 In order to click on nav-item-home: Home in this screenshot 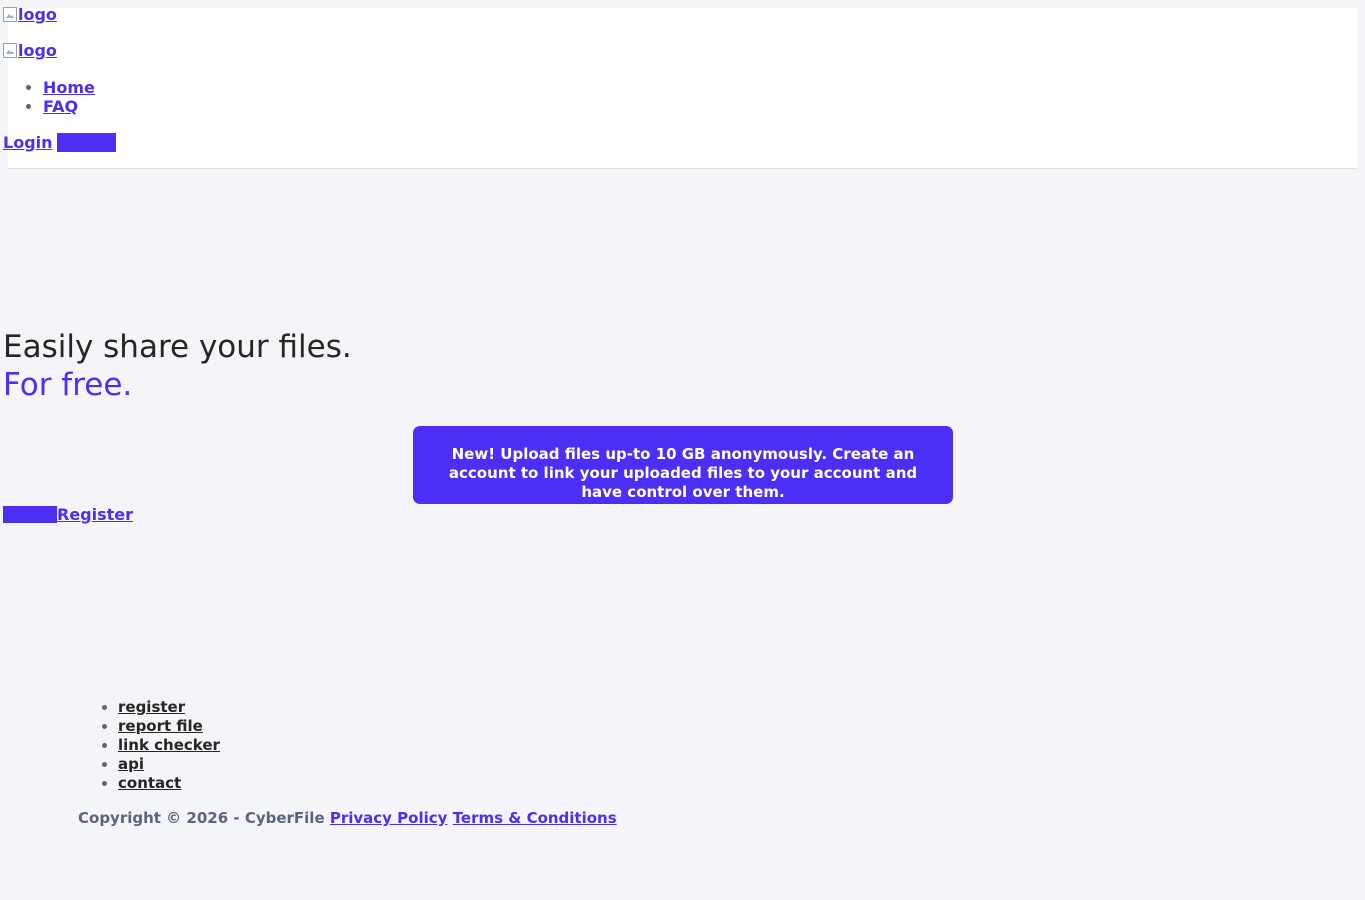, I will do `click(69, 87)`.